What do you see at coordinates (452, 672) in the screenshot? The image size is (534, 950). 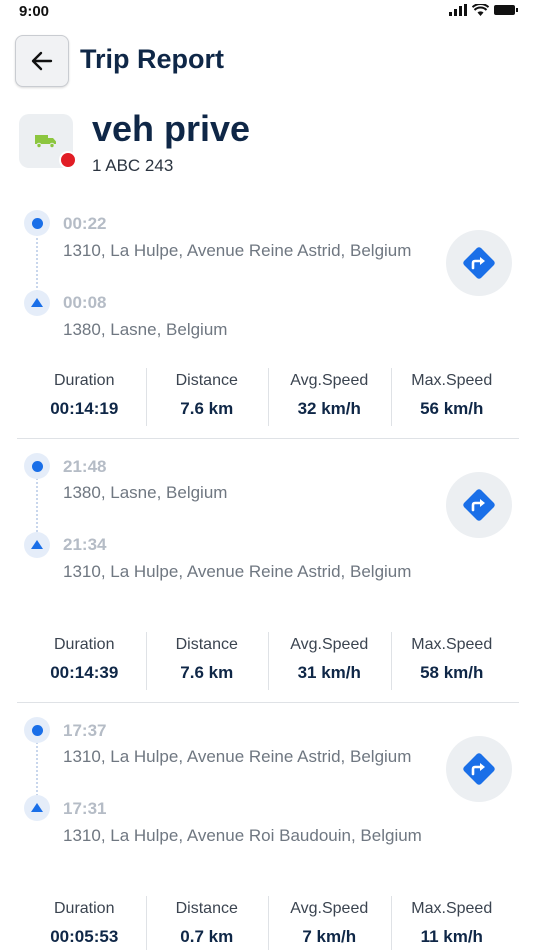 I see `stat-value: 58 km/h` at bounding box center [452, 672].